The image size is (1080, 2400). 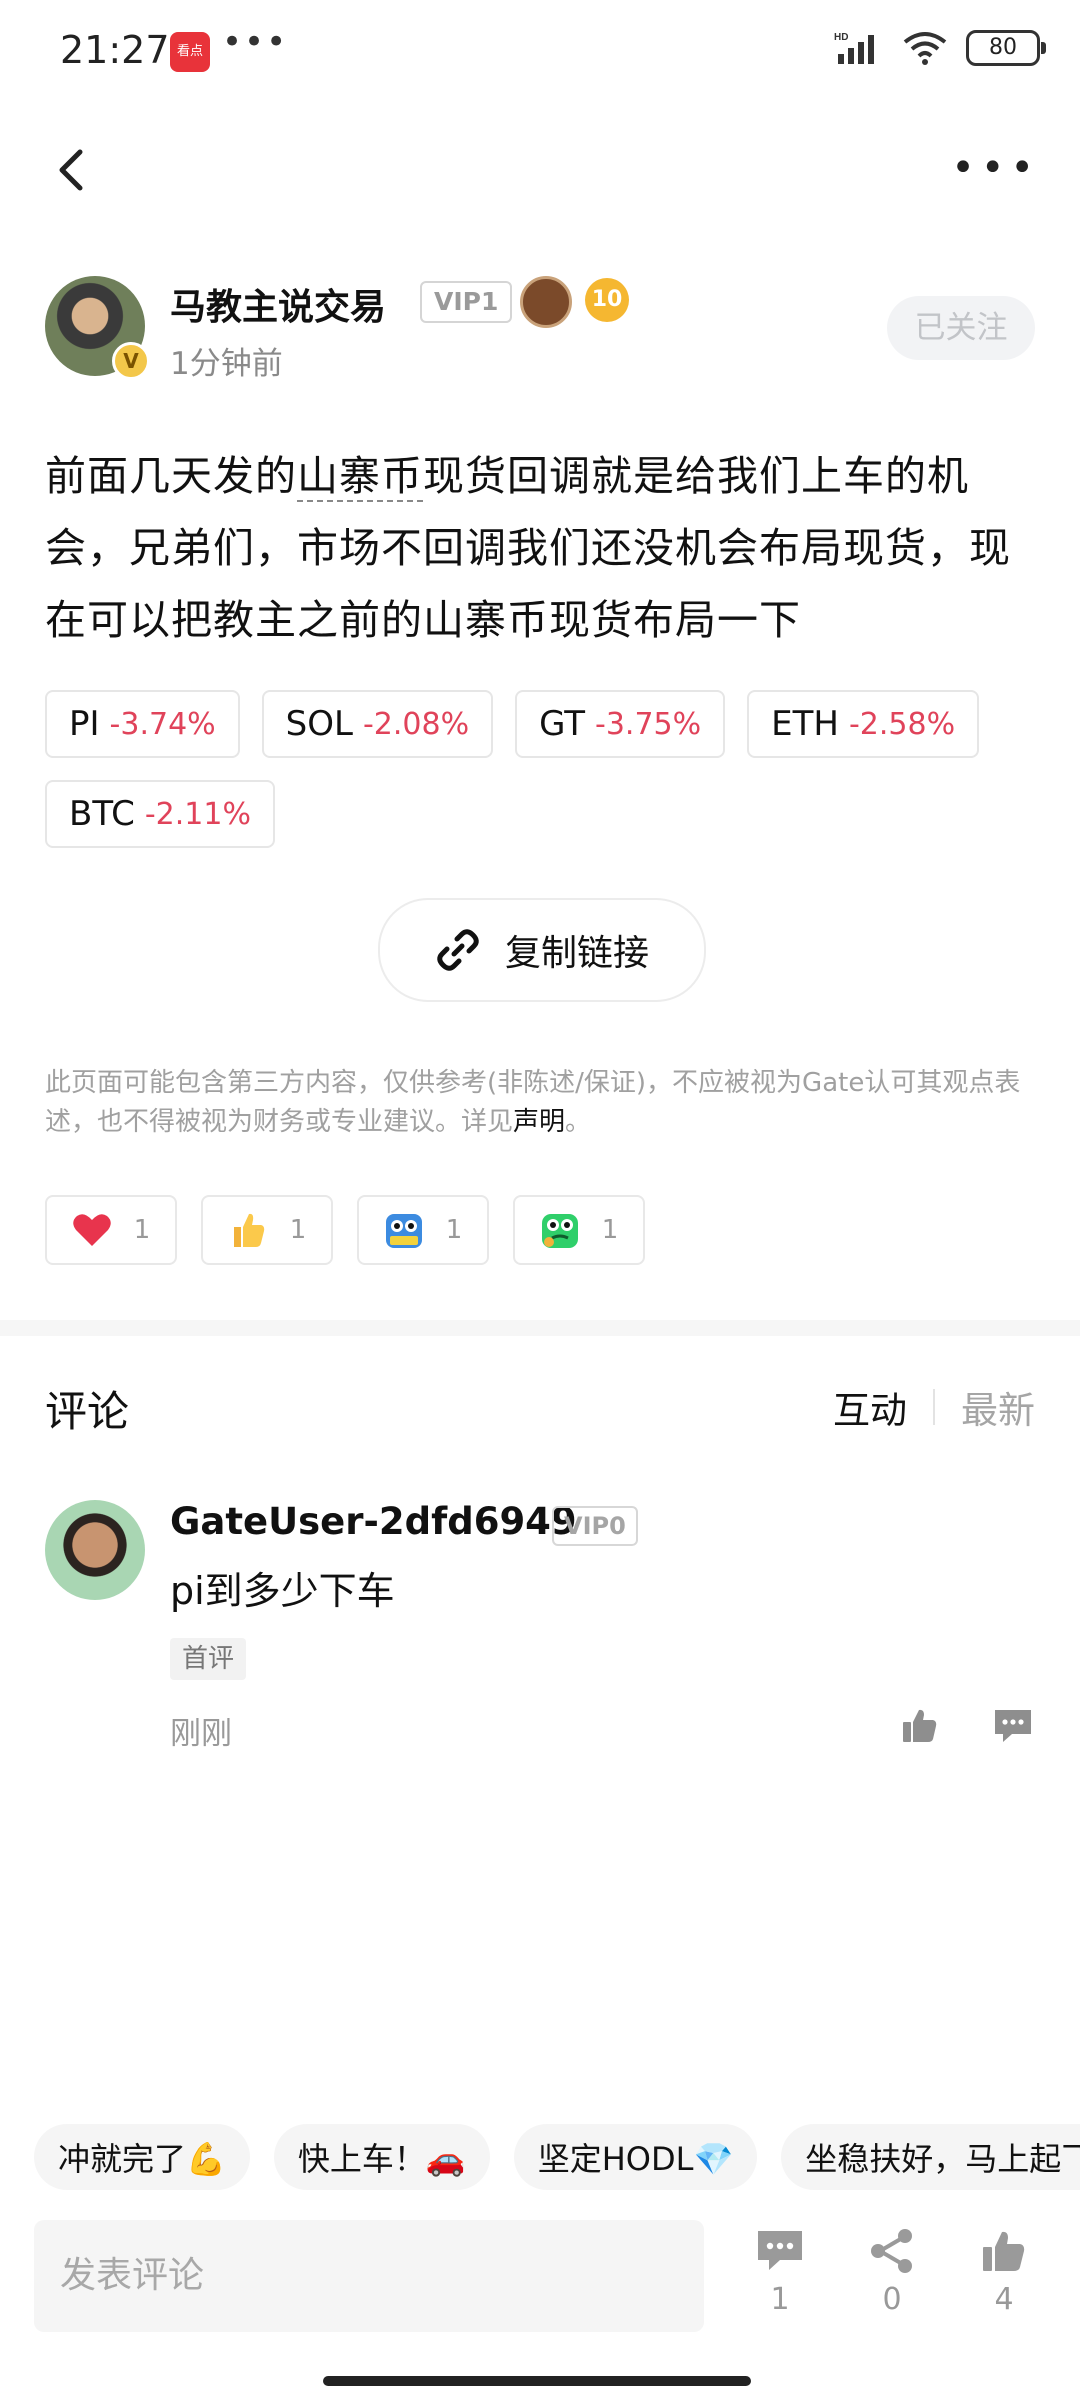 I want to click on link-icon, so click(x=458, y=950).